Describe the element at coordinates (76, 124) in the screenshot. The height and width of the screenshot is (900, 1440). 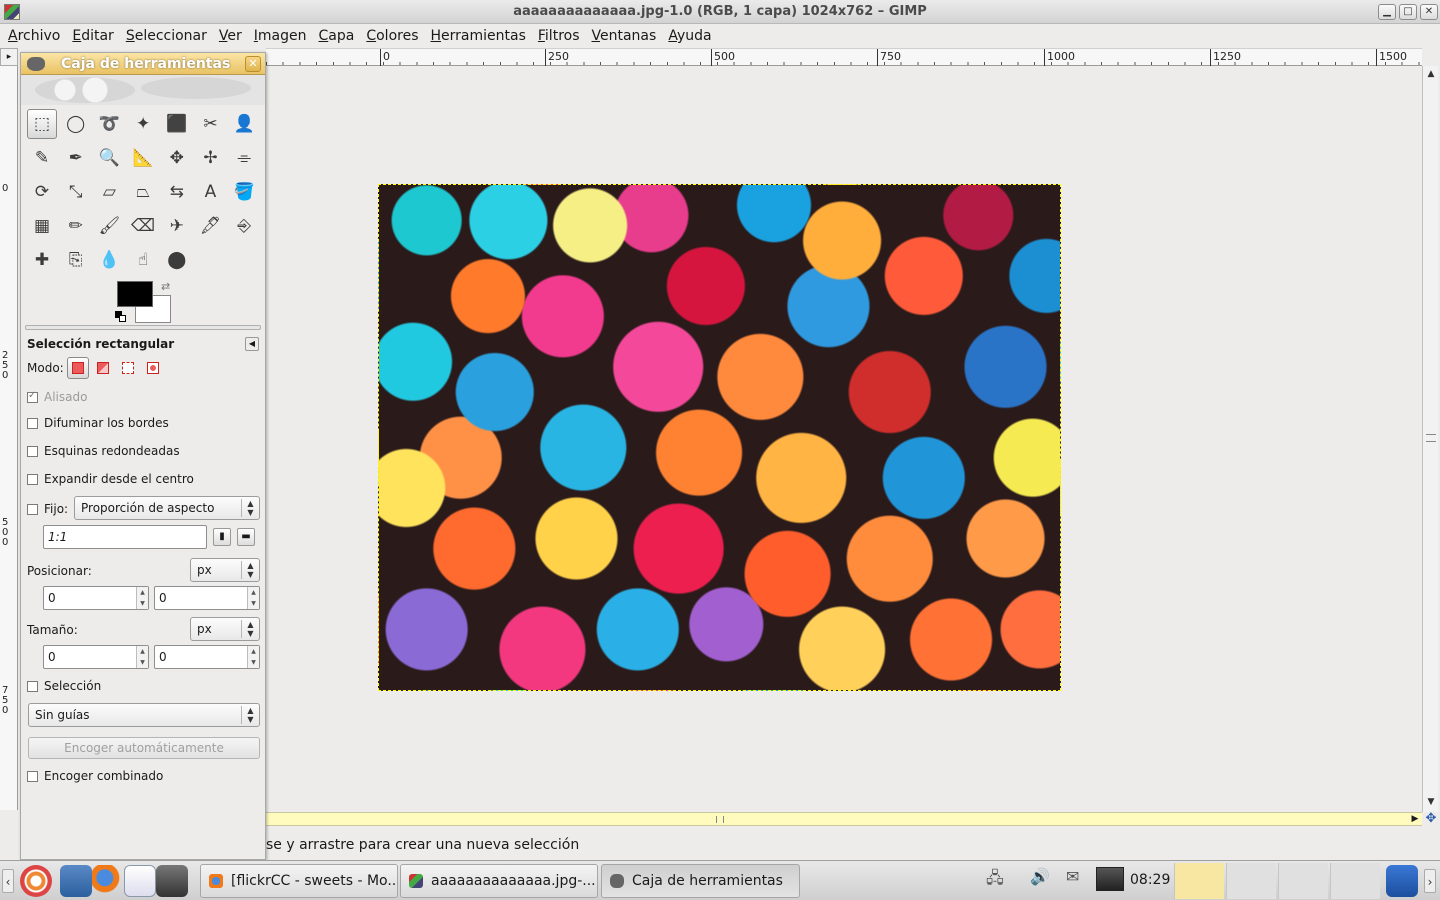
I see `tool-ellipse-select-icon: ◯` at that location.